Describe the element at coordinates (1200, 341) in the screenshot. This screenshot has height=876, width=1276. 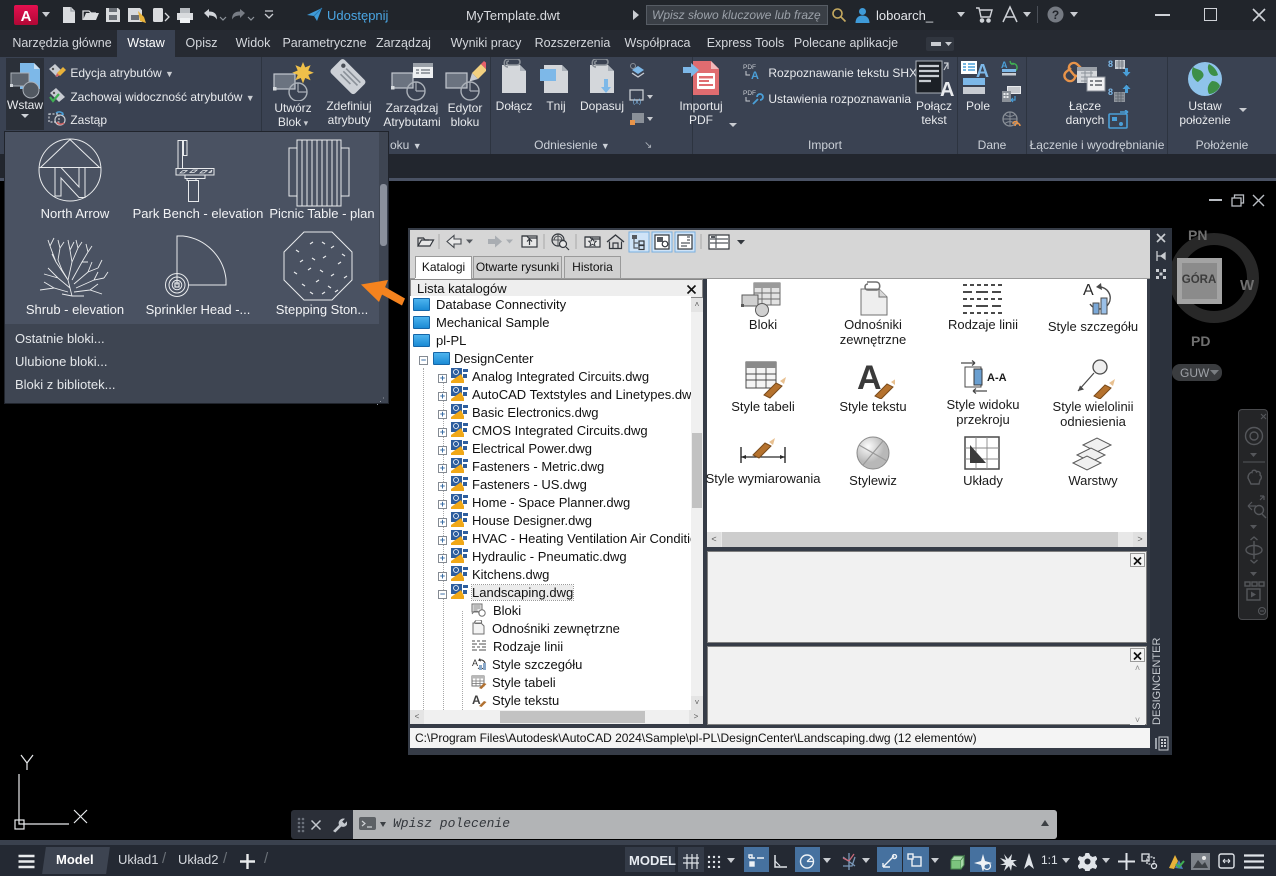
I see `svg-text: PD` at that location.